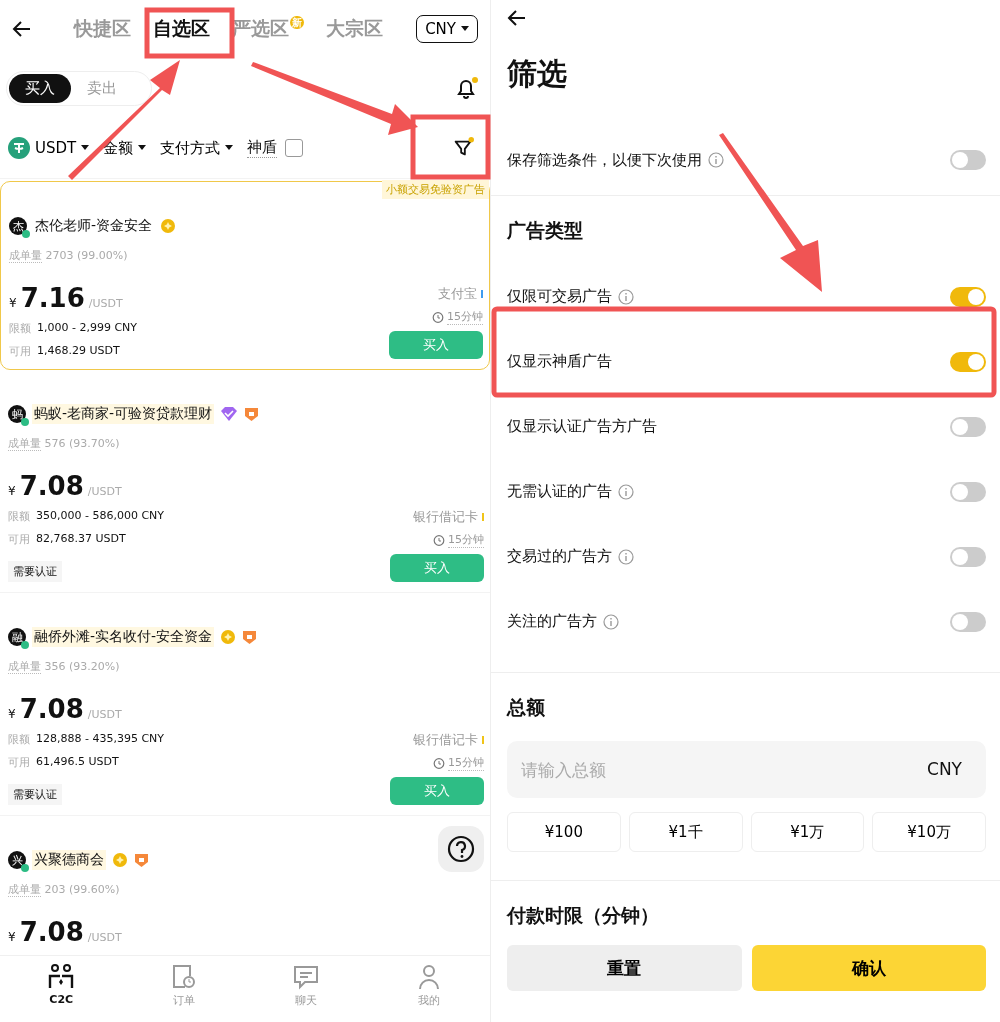  I want to click on nav-tab: C2C, so click(61, 989).